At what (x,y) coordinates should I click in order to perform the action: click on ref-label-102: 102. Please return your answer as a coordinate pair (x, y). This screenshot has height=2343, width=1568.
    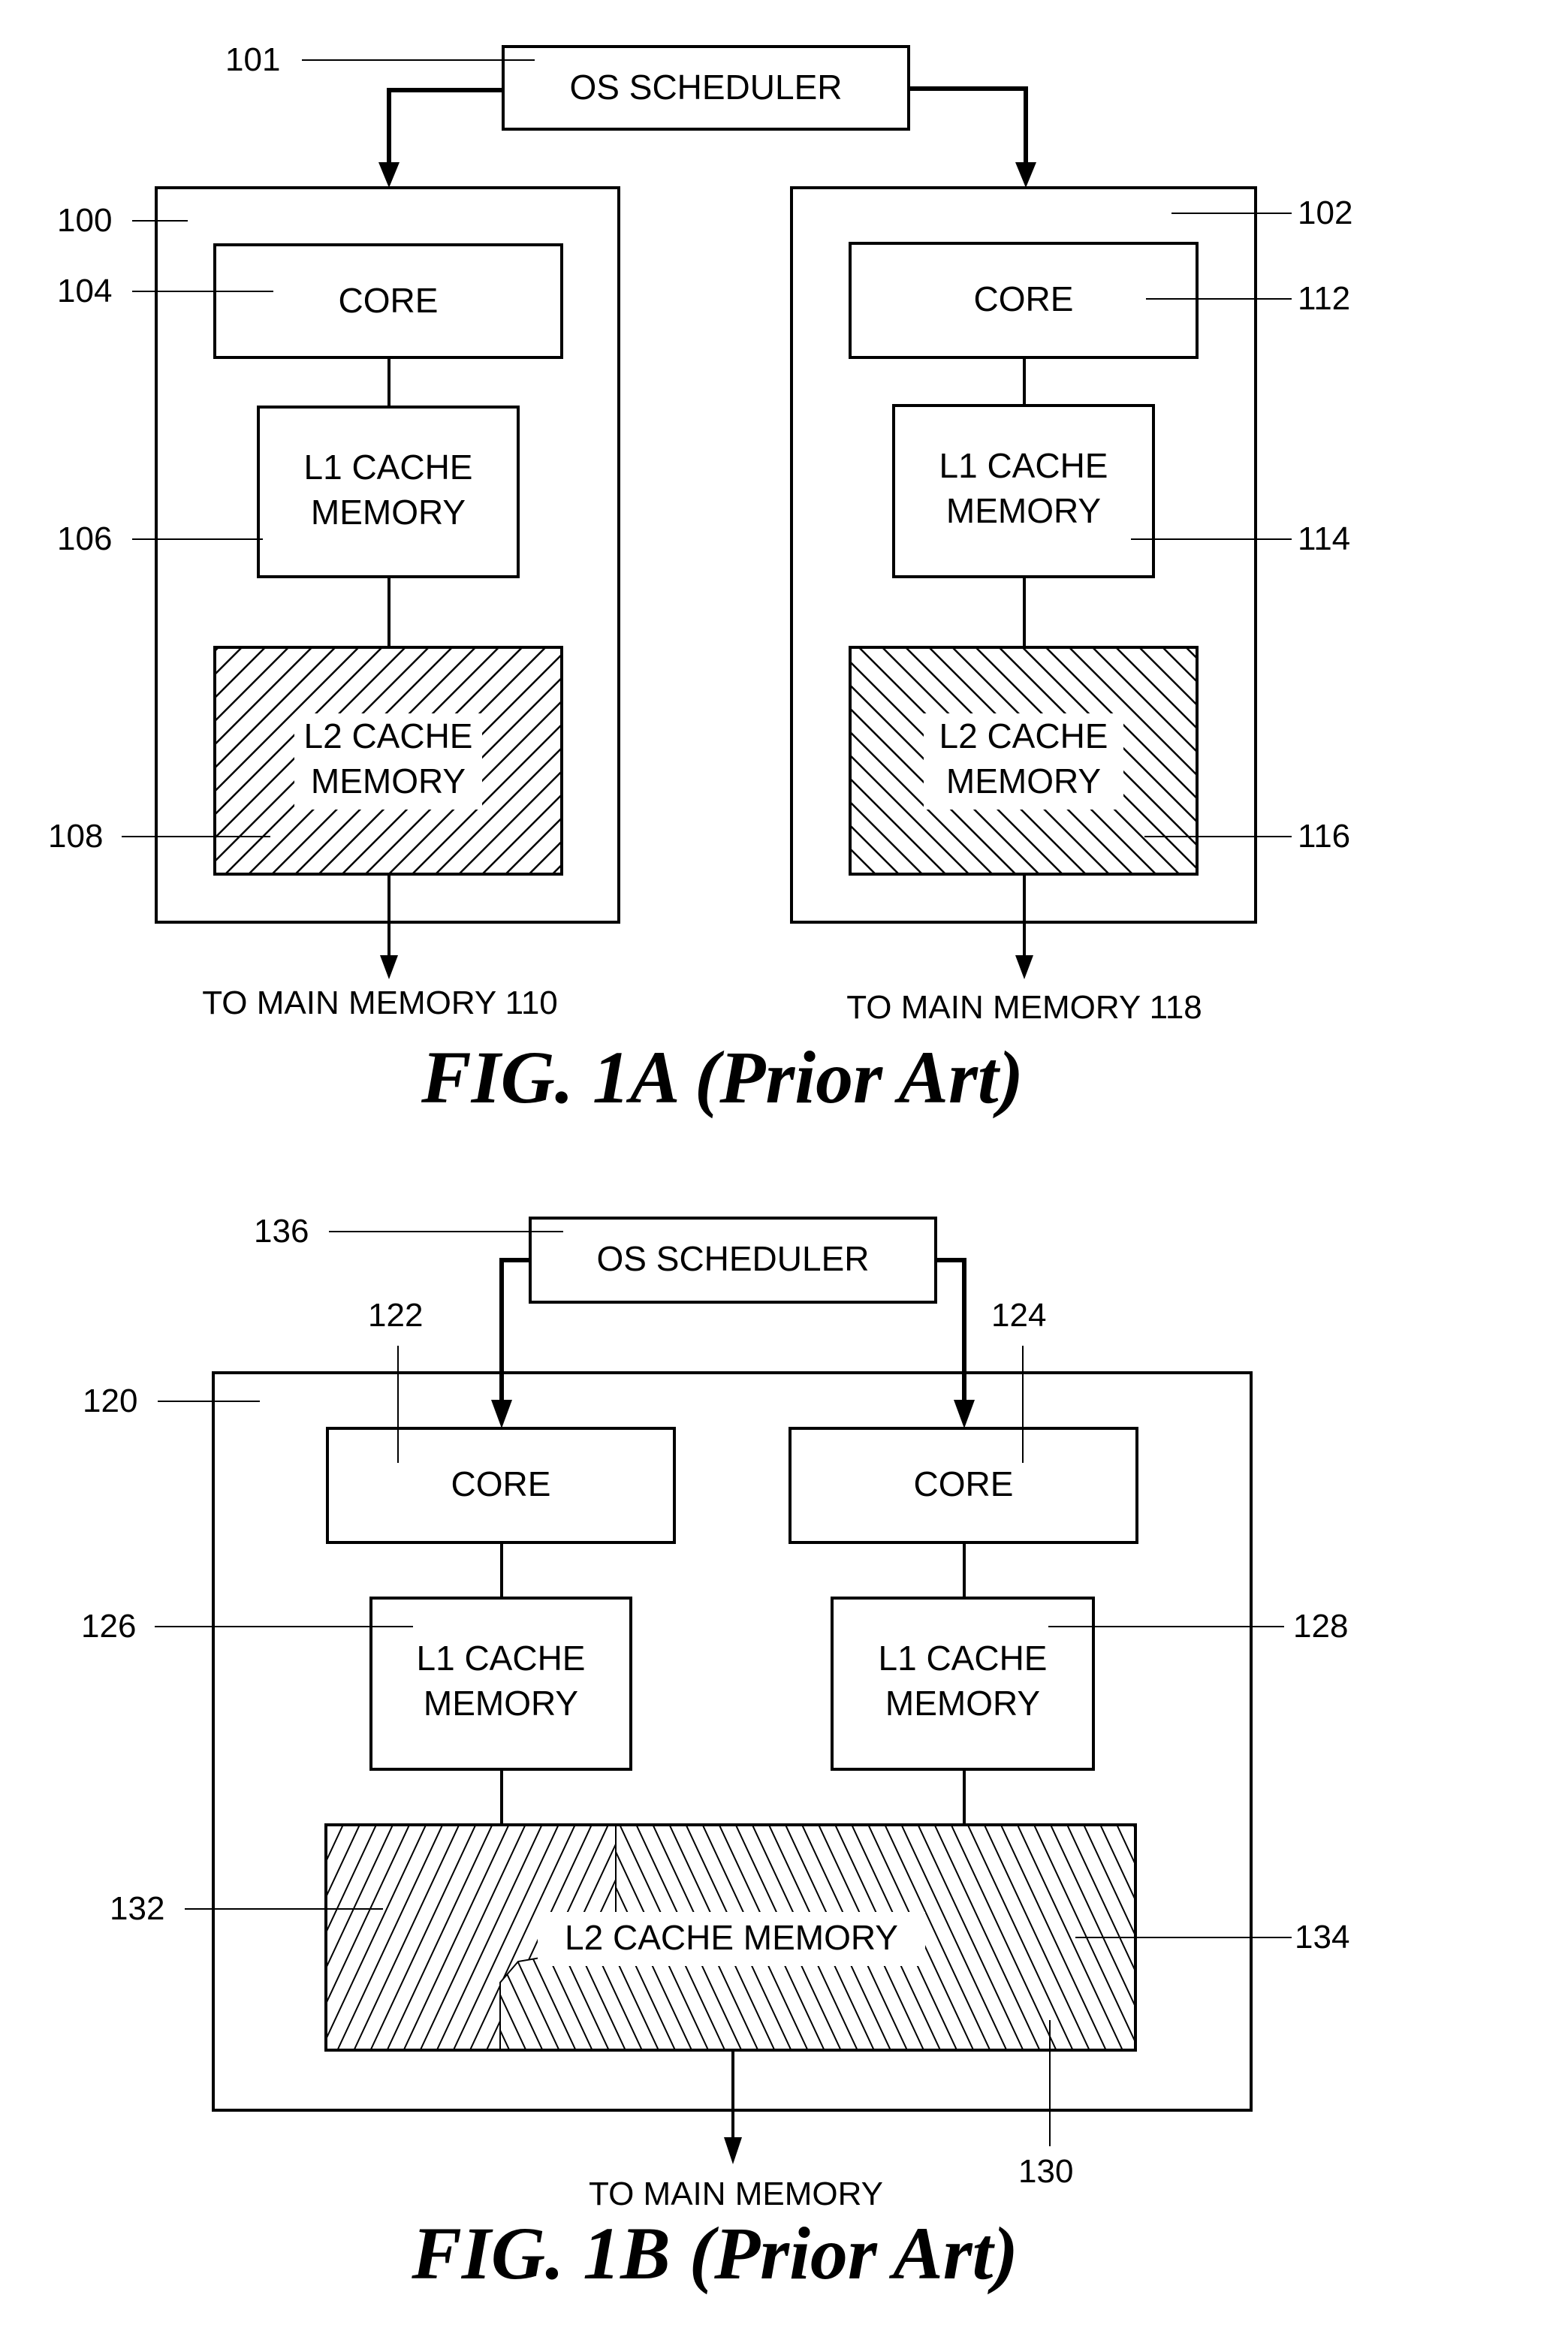
    Looking at the image, I should click on (1325, 212).